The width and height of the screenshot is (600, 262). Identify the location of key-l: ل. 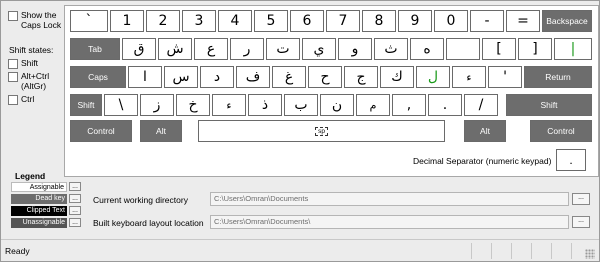
(433, 77).